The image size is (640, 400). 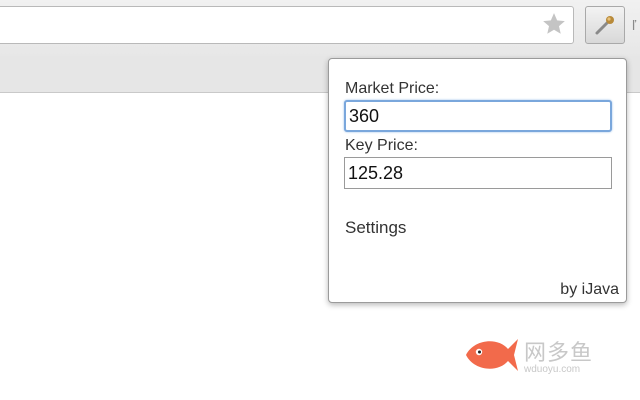 What do you see at coordinates (392, 88) in the screenshot?
I see `market-price-label: Market Price:` at bounding box center [392, 88].